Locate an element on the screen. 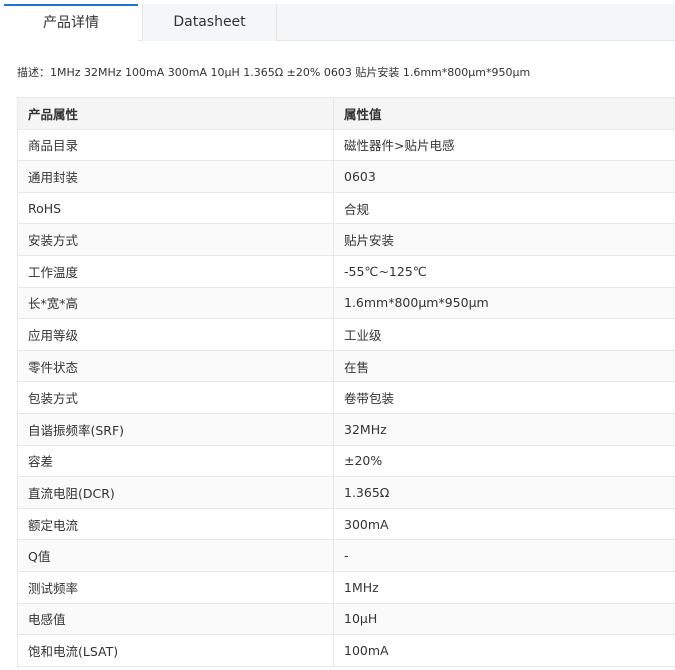 The height and width of the screenshot is (670, 675). attribute-value-cell: 1.365Ω is located at coordinates (504, 492).